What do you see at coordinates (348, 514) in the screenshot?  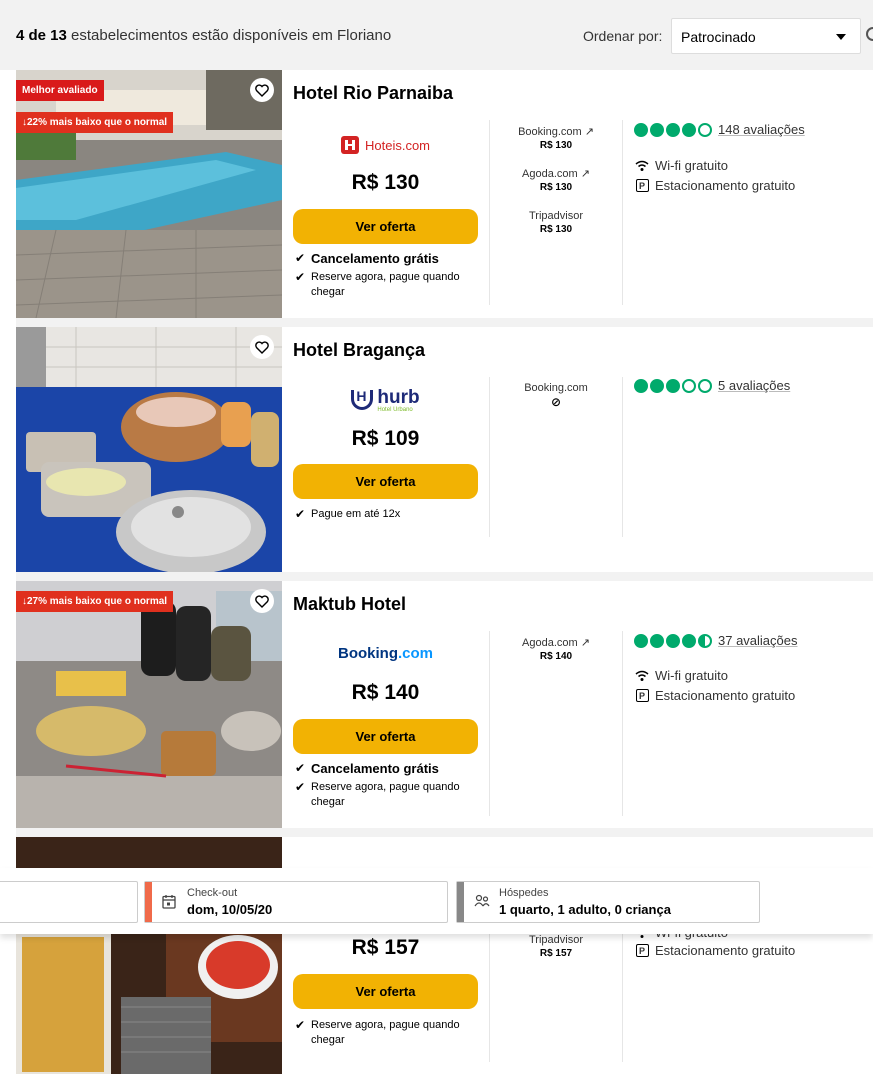 I see `perk-installments: ✔ Pague em até 12x` at bounding box center [348, 514].